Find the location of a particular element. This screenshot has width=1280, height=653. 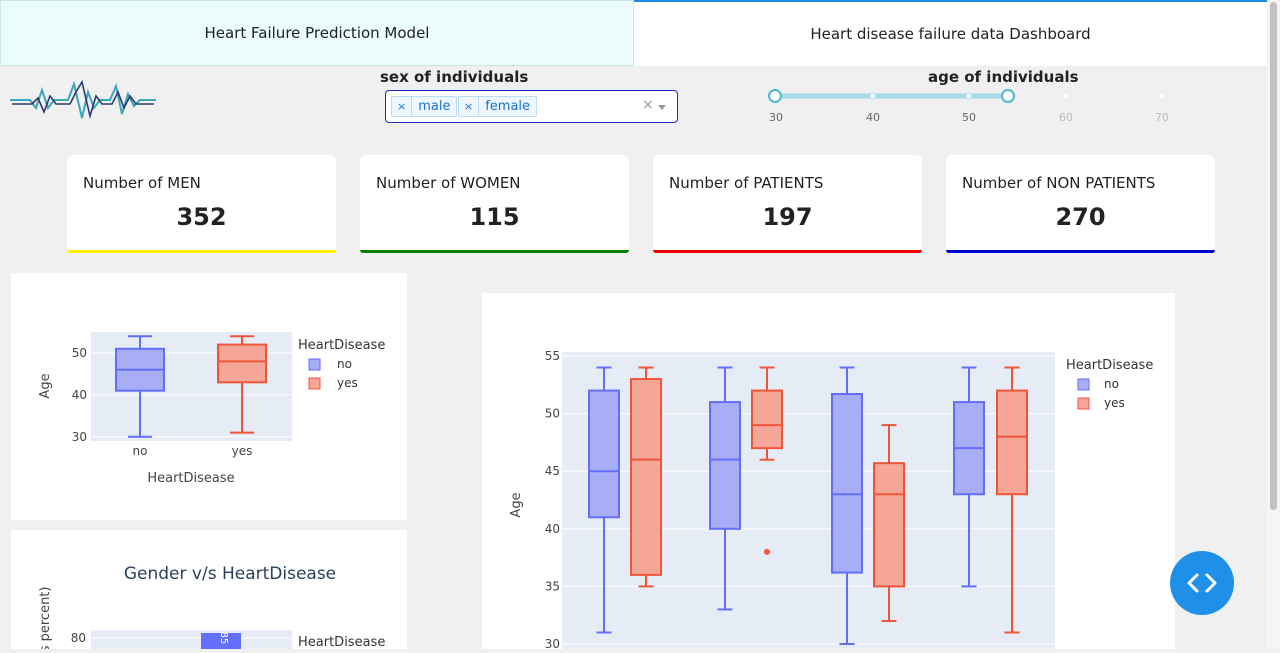

age-tick: 70 is located at coordinates (1162, 117).